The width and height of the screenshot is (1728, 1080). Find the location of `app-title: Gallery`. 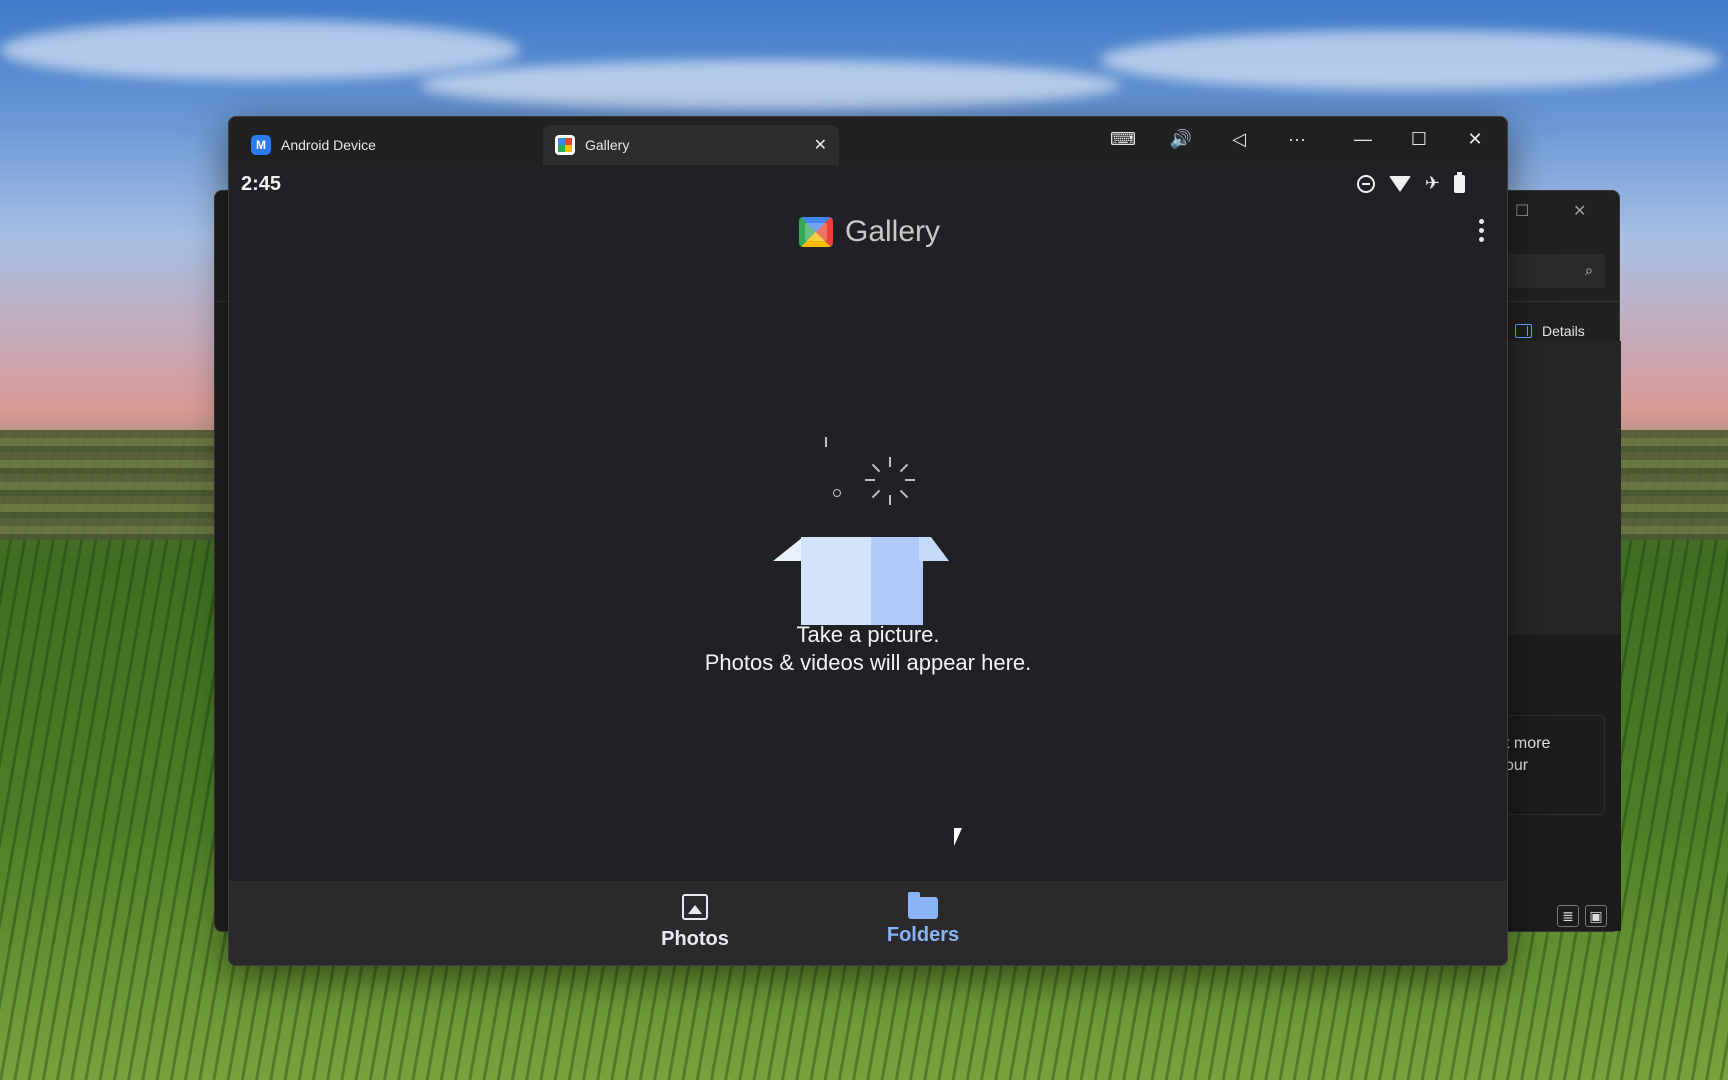

app-title: Gallery is located at coordinates (893, 231).